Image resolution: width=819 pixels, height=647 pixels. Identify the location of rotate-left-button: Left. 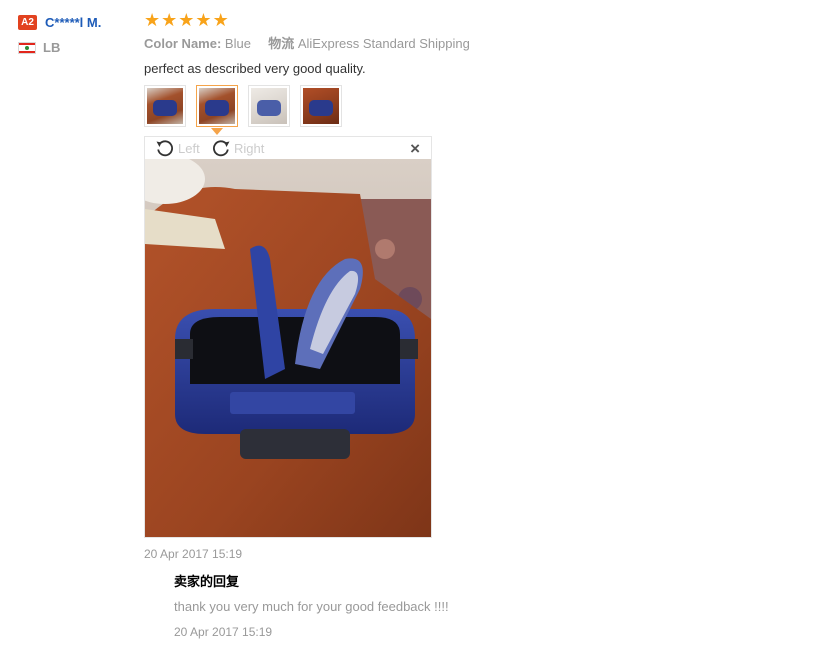
(177, 148).